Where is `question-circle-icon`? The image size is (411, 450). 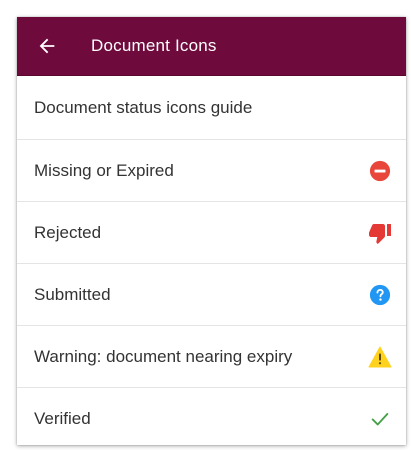 question-circle-icon is located at coordinates (380, 295).